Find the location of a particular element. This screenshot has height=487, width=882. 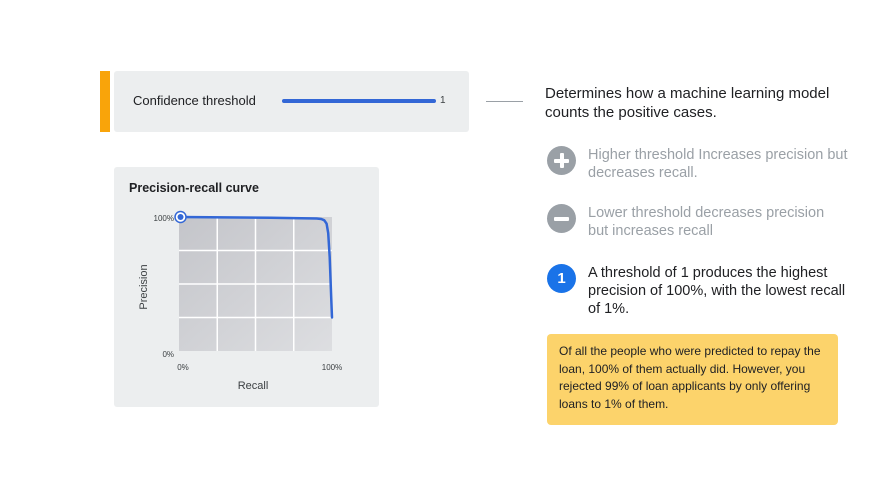

threshold-label: Confidence threshold is located at coordinates (194, 100).